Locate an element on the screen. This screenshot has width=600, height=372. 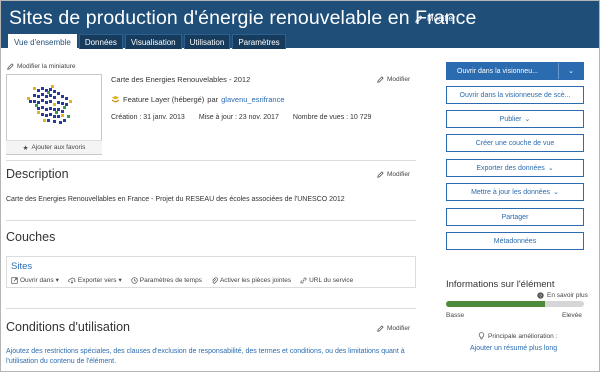
link-icon is located at coordinates (303, 280).